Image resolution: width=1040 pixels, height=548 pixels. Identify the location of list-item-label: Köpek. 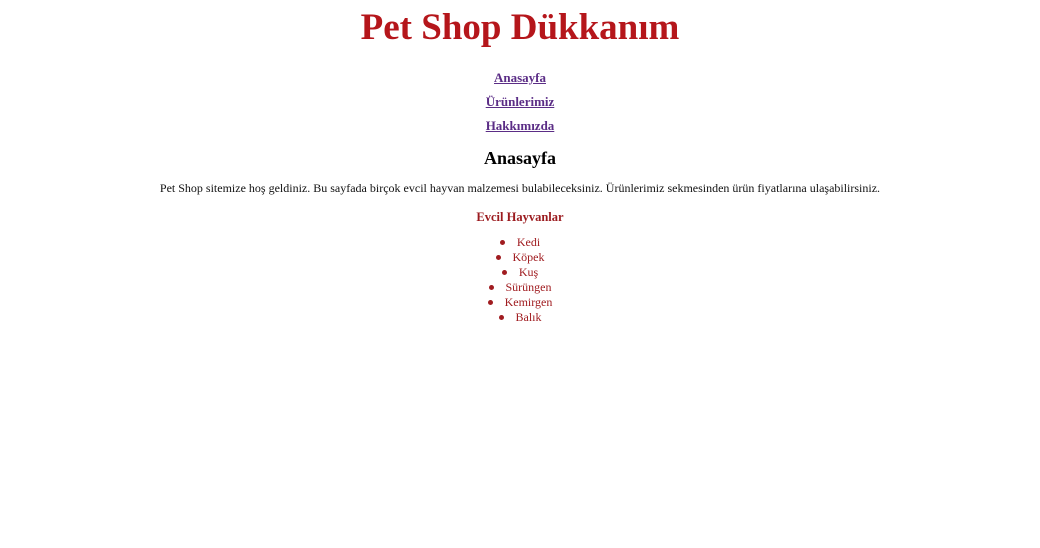
(528, 257).